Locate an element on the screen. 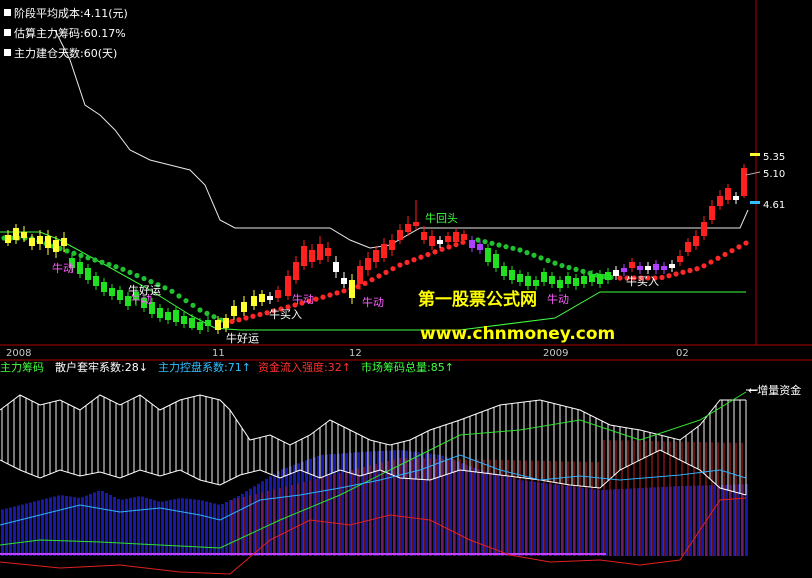 Image resolution: width=812 pixels, height=578 pixels. added-funds-label: ←增量资金 is located at coordinates (775, 390).